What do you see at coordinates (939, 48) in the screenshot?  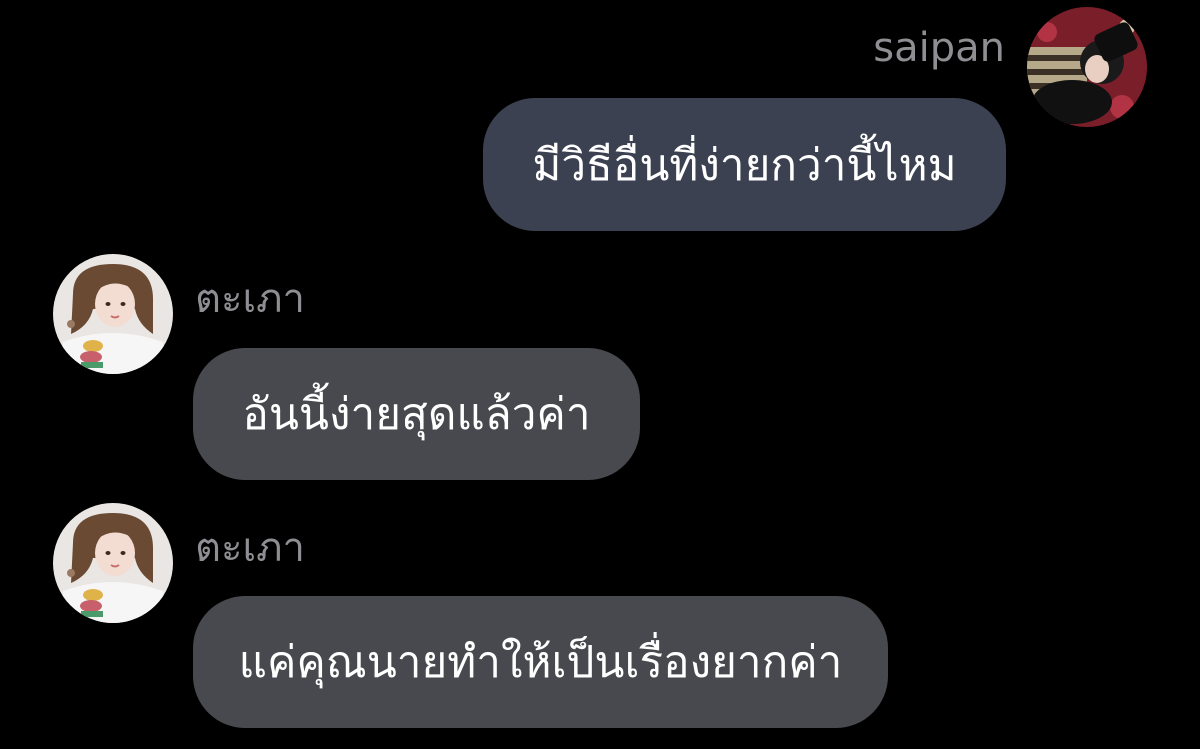 I see `sender-name-saipan: saipan` at bounding box center [939, 48].